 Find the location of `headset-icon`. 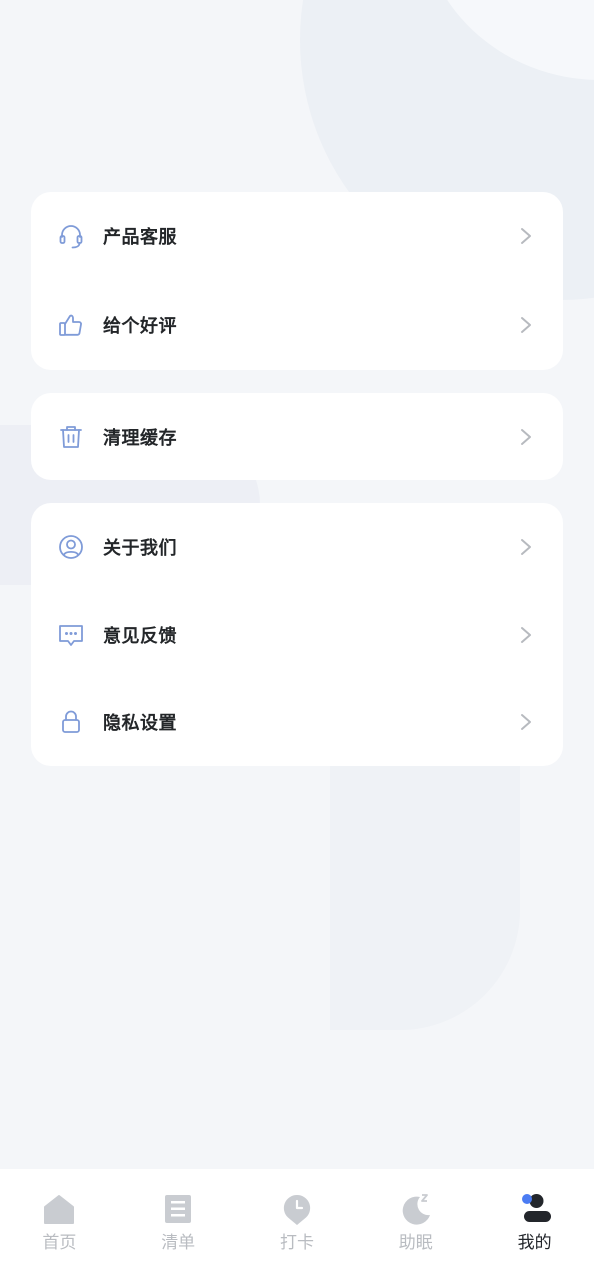

headset-icon is located at coordinates (71, 236).